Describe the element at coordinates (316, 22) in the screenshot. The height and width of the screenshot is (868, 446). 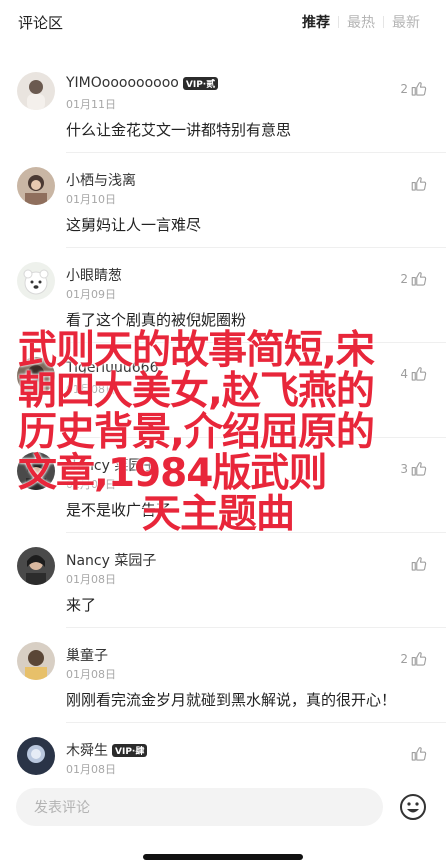
I see `tab-recommended: 推荐` at that location.